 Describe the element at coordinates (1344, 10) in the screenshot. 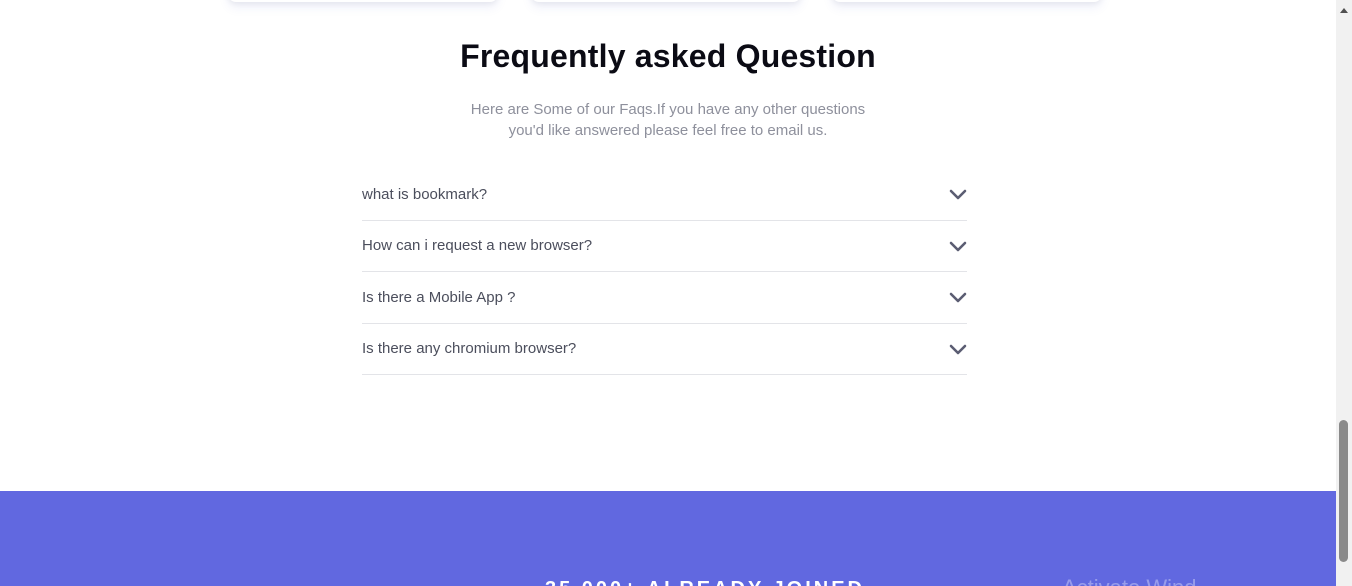

I see `arrow-up-icon` at that location.